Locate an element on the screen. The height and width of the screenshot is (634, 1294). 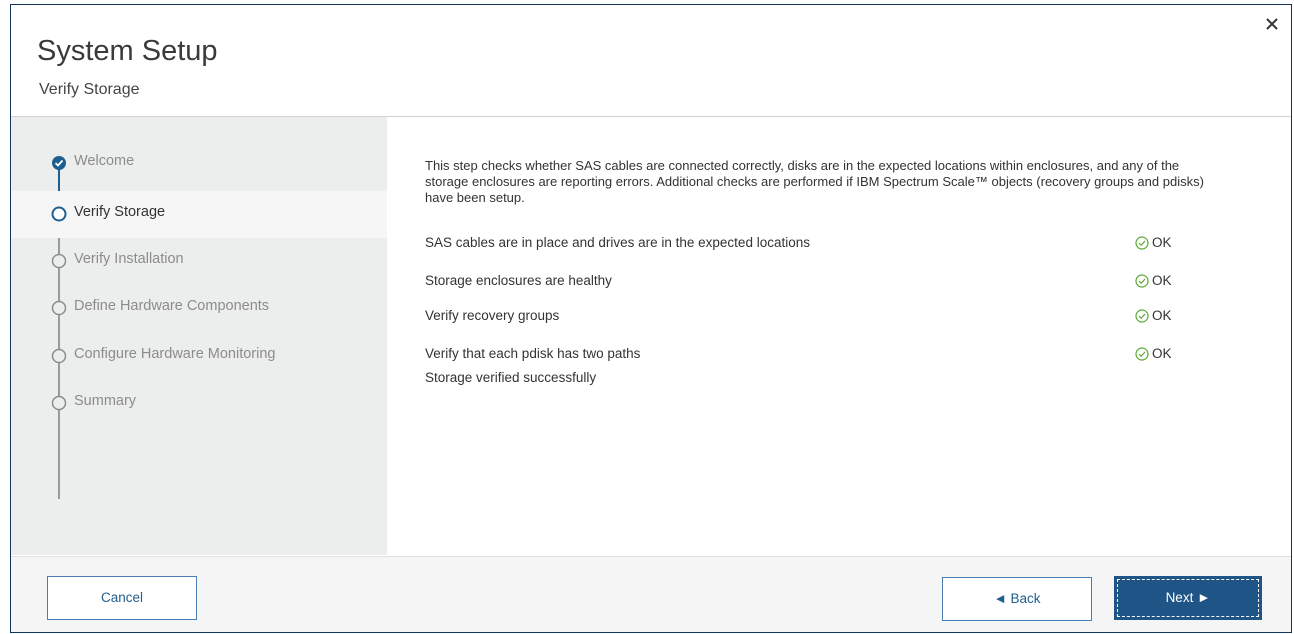
step-label: Summary is located at coordinates (105, 401).